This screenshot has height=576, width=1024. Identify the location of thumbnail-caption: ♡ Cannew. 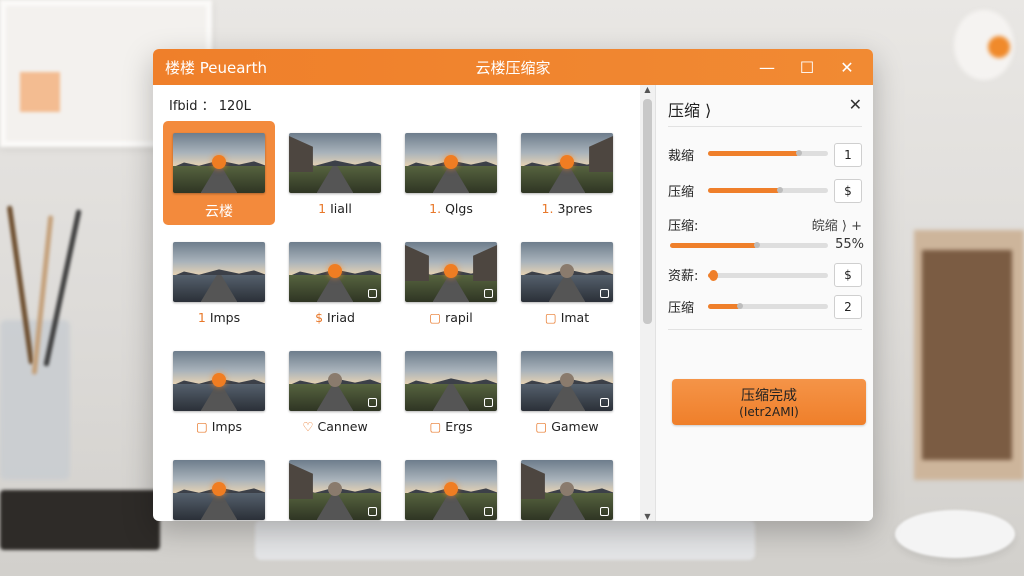
(335, 426).